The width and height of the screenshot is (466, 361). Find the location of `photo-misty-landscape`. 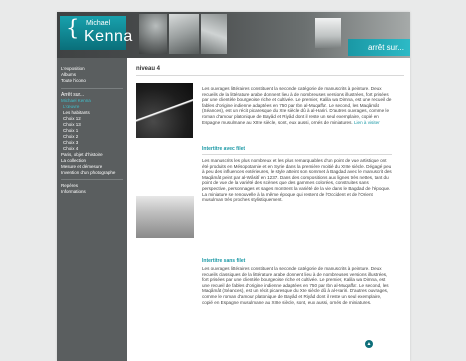

photo-misty-landscape is located at coordinates (165, 217).